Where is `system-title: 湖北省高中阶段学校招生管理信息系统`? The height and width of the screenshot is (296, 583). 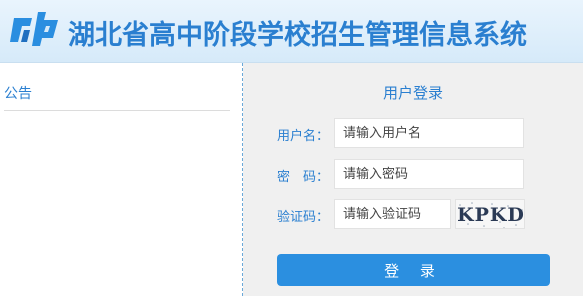 system-title: 湖北省高中阶段学校招生管理信息系统 is located at coordinates (297, 35).